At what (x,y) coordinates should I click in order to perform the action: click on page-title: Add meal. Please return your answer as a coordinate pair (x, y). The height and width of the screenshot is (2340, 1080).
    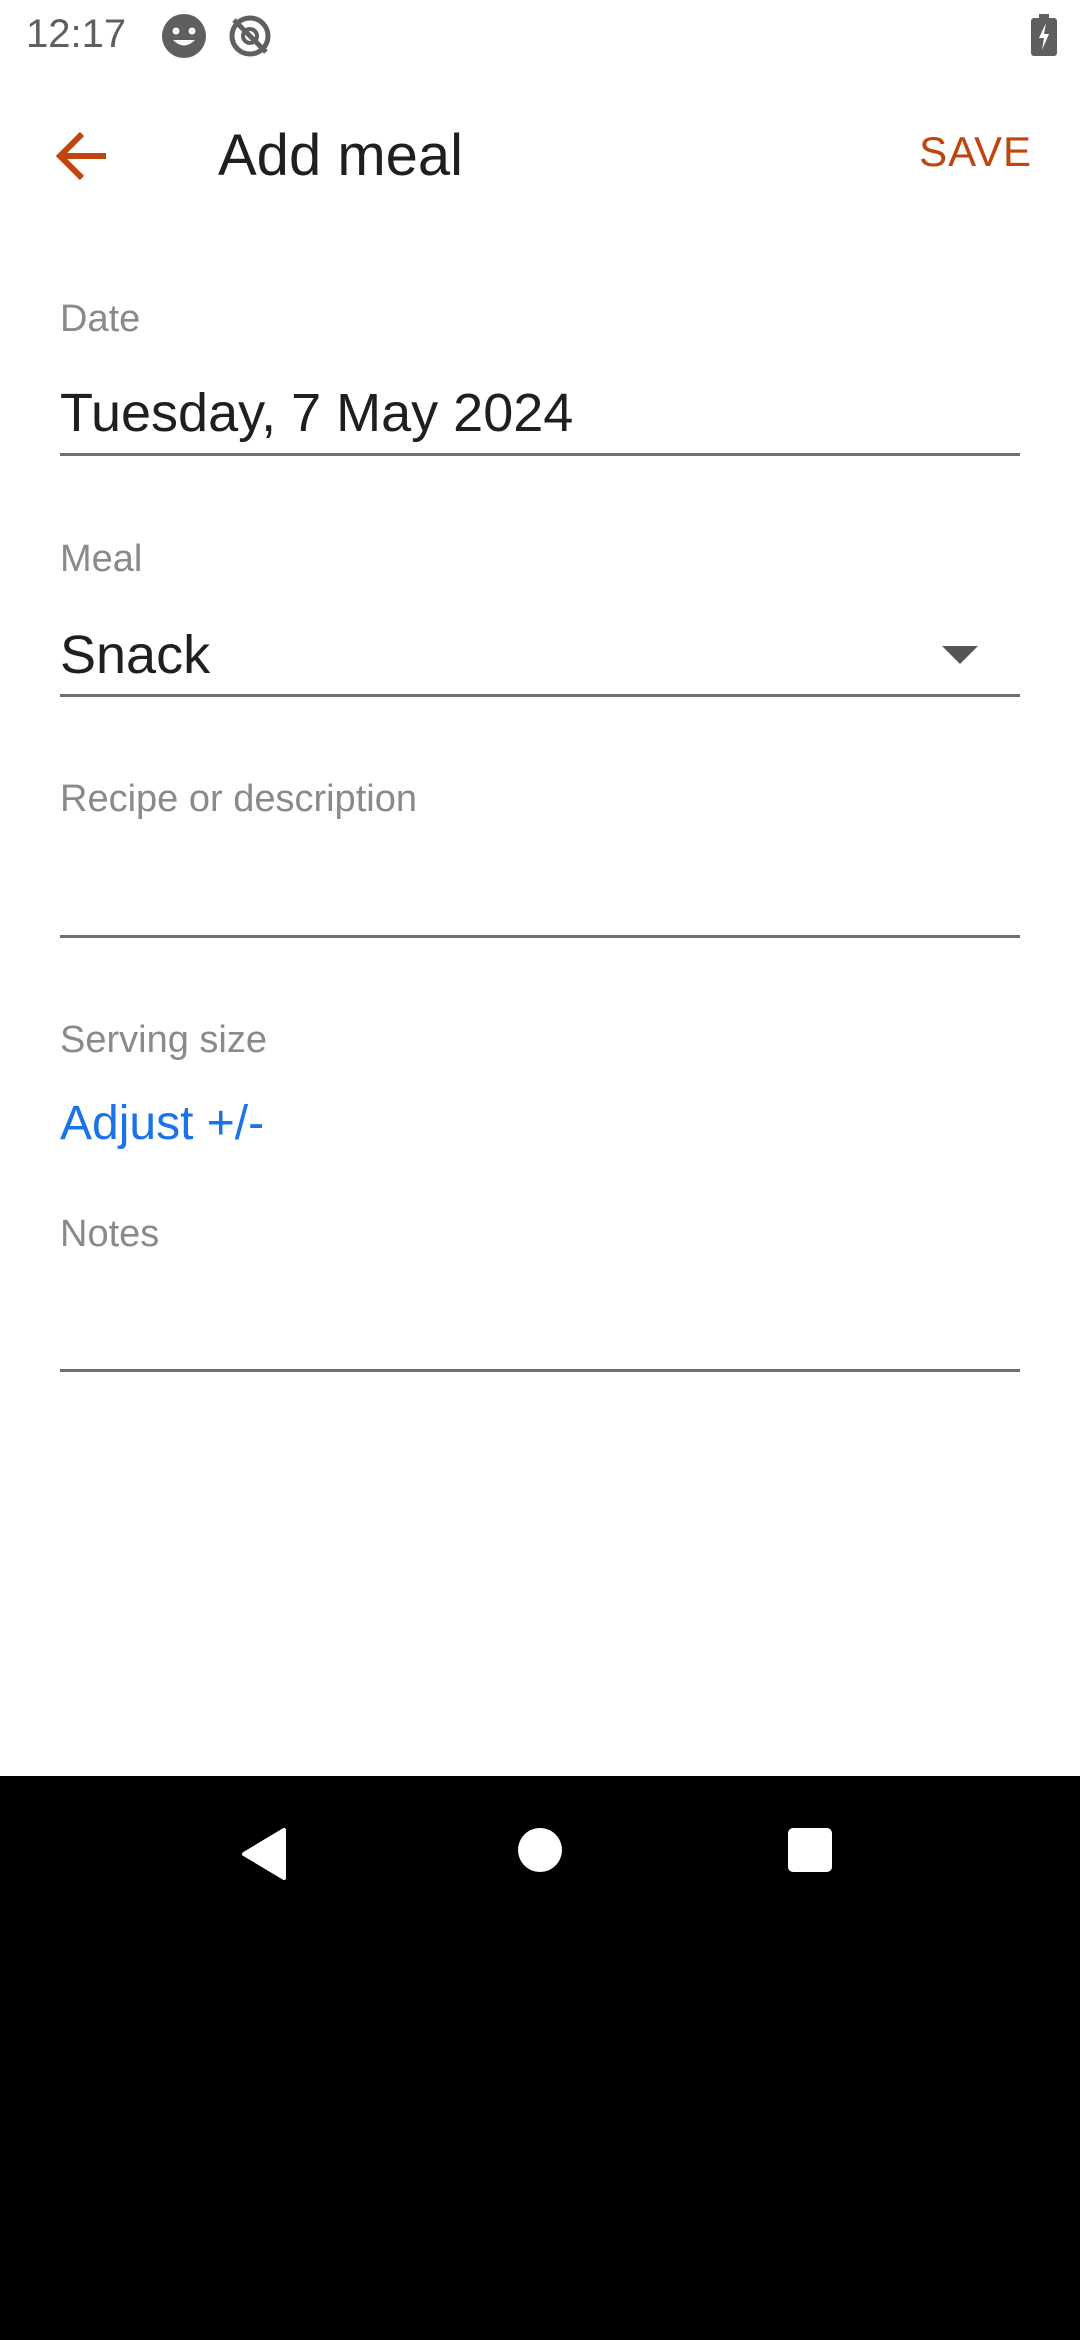
    Looking at the image, I should click on (341, 155).